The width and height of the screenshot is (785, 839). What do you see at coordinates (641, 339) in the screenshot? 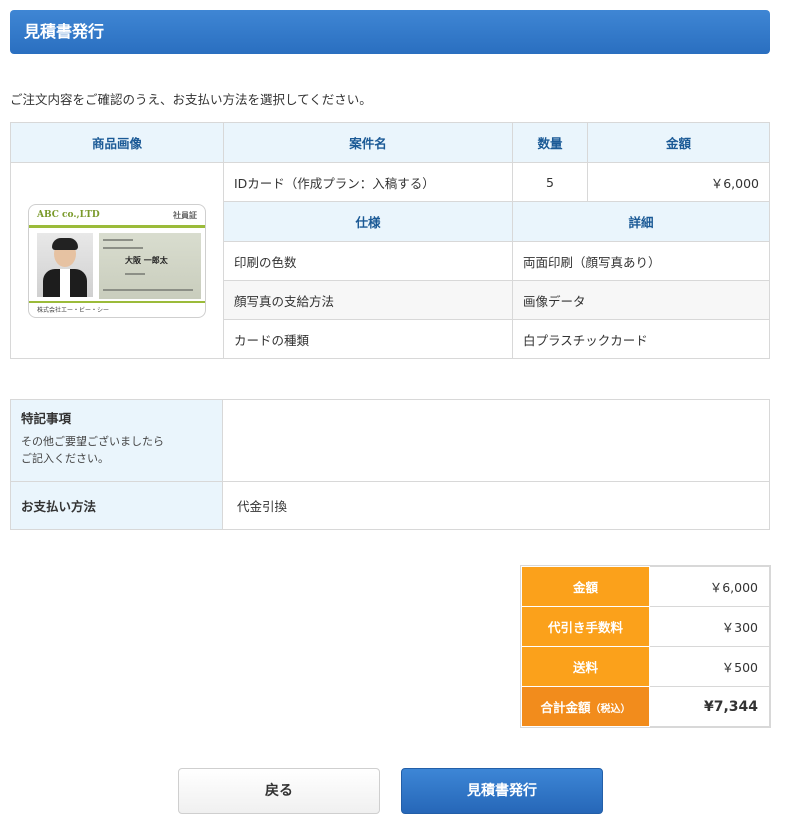
I see `spec-detail: 白プラスチックカード` at bounding box center [641, 339].